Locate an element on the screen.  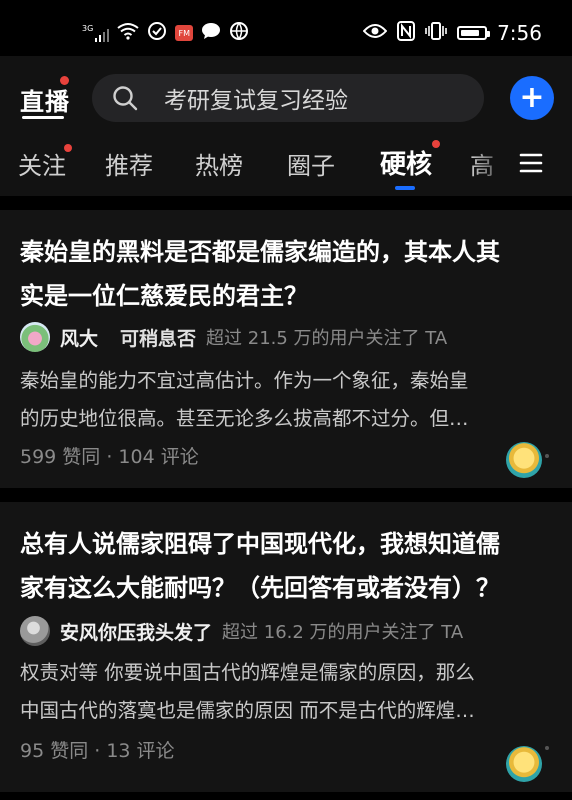
tab-hot: 热榜 is located at coordinates (219, 163).